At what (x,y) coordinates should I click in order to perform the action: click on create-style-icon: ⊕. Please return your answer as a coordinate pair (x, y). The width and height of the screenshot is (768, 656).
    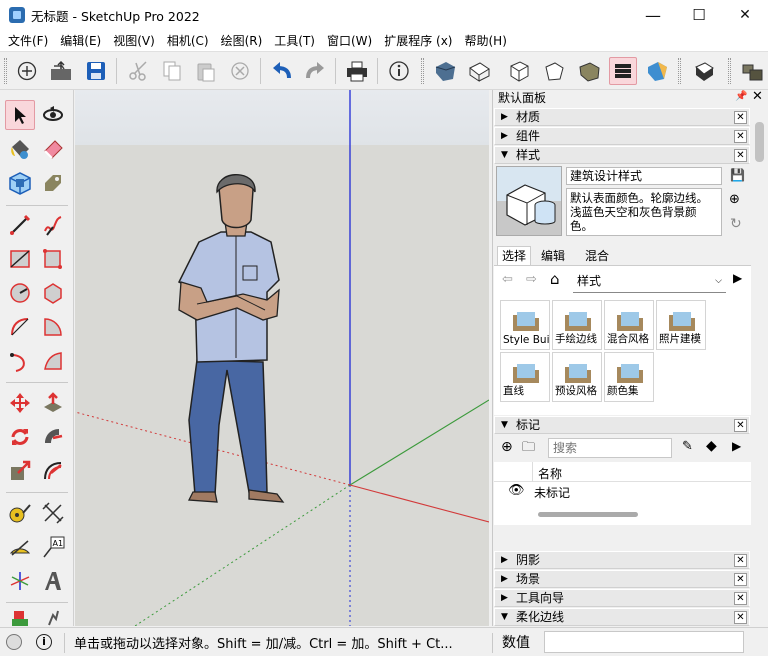
    Looking at the image, I should click on (734, 199).